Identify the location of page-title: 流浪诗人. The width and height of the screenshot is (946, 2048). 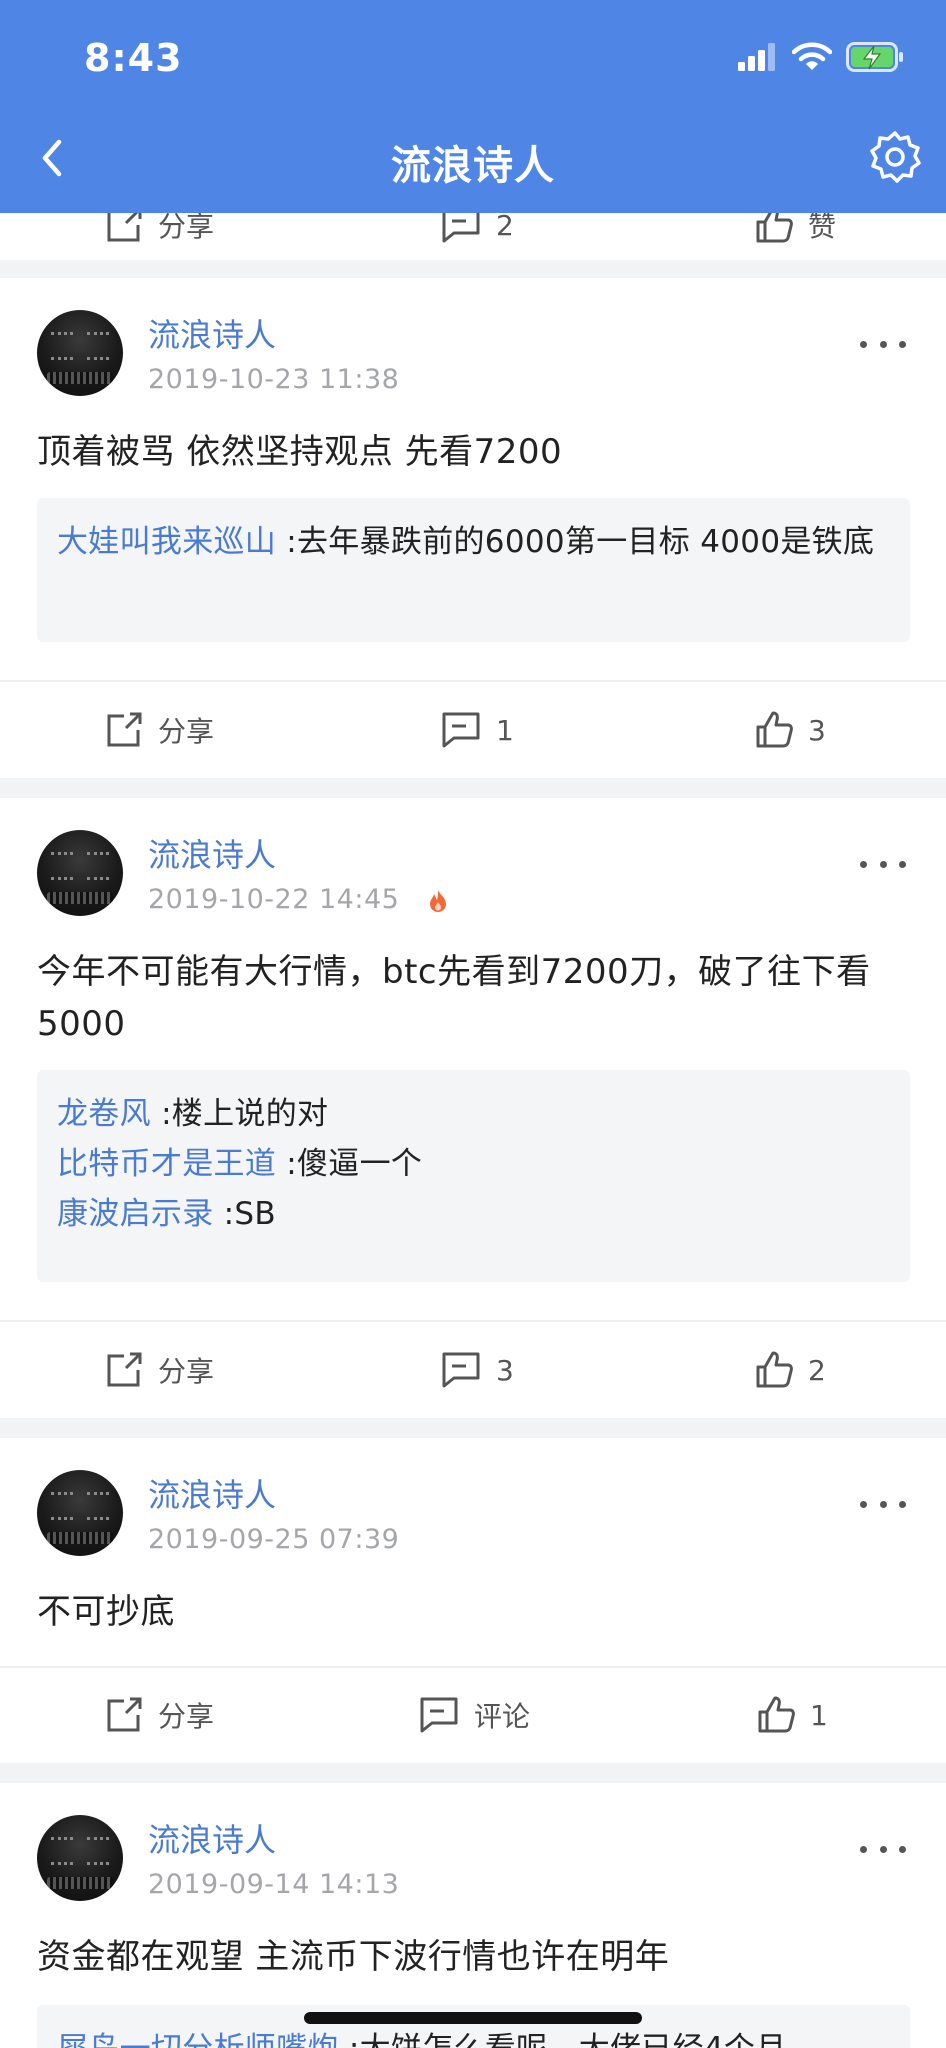
(473, 166).